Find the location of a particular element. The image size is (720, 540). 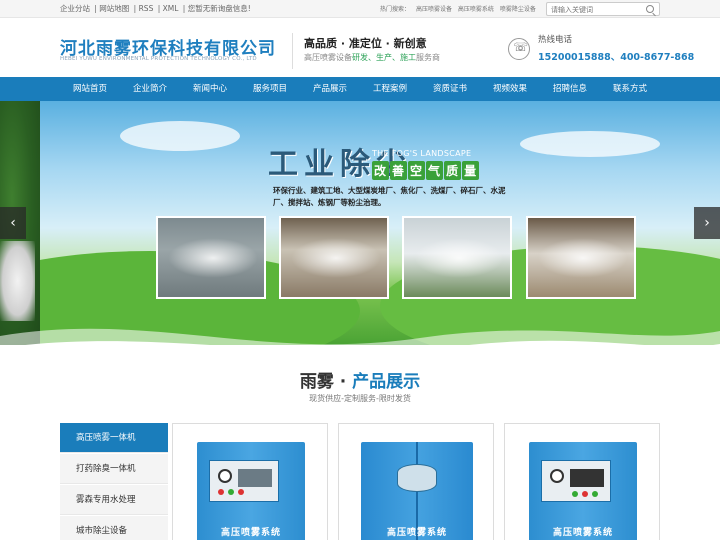

nav-products: 产品展示 is located at coordinates (330, 89).